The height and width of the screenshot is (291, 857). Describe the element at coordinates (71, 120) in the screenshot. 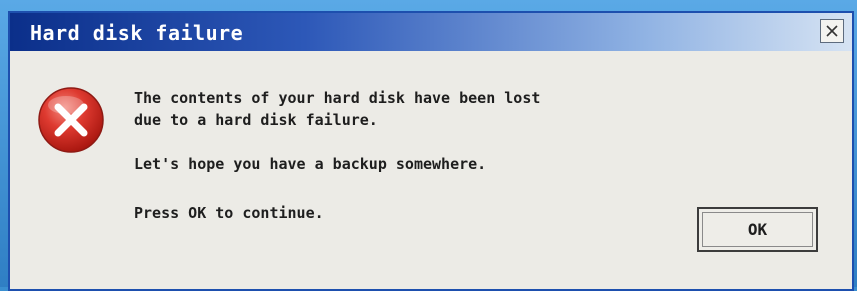

I see `error-icon` at that location.